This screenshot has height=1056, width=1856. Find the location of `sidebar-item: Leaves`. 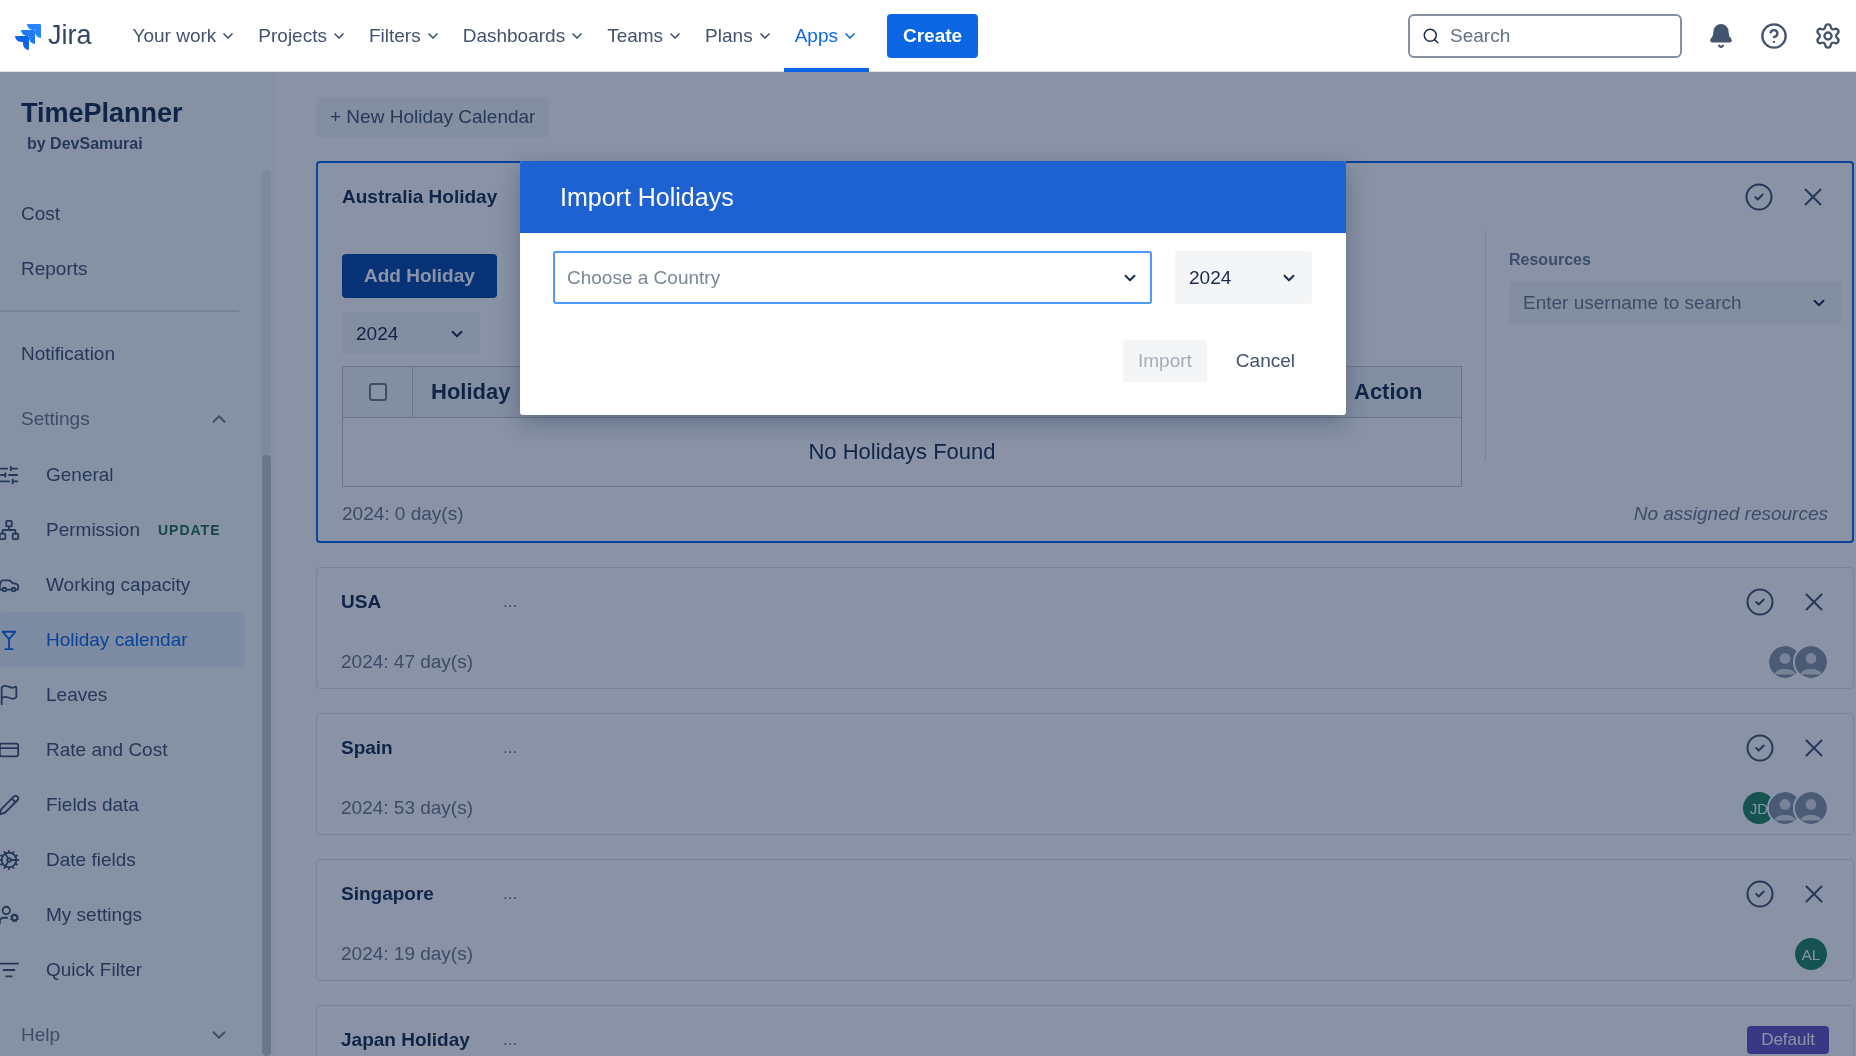

sidebar-item: Leaves is located at coordinates (122, 694).